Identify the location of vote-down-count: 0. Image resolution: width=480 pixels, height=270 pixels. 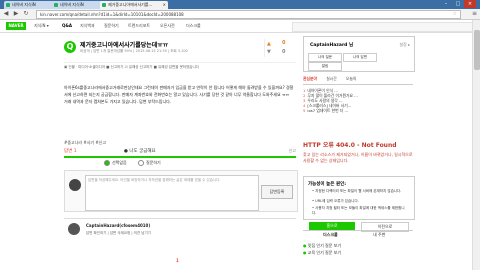
(284, 52).